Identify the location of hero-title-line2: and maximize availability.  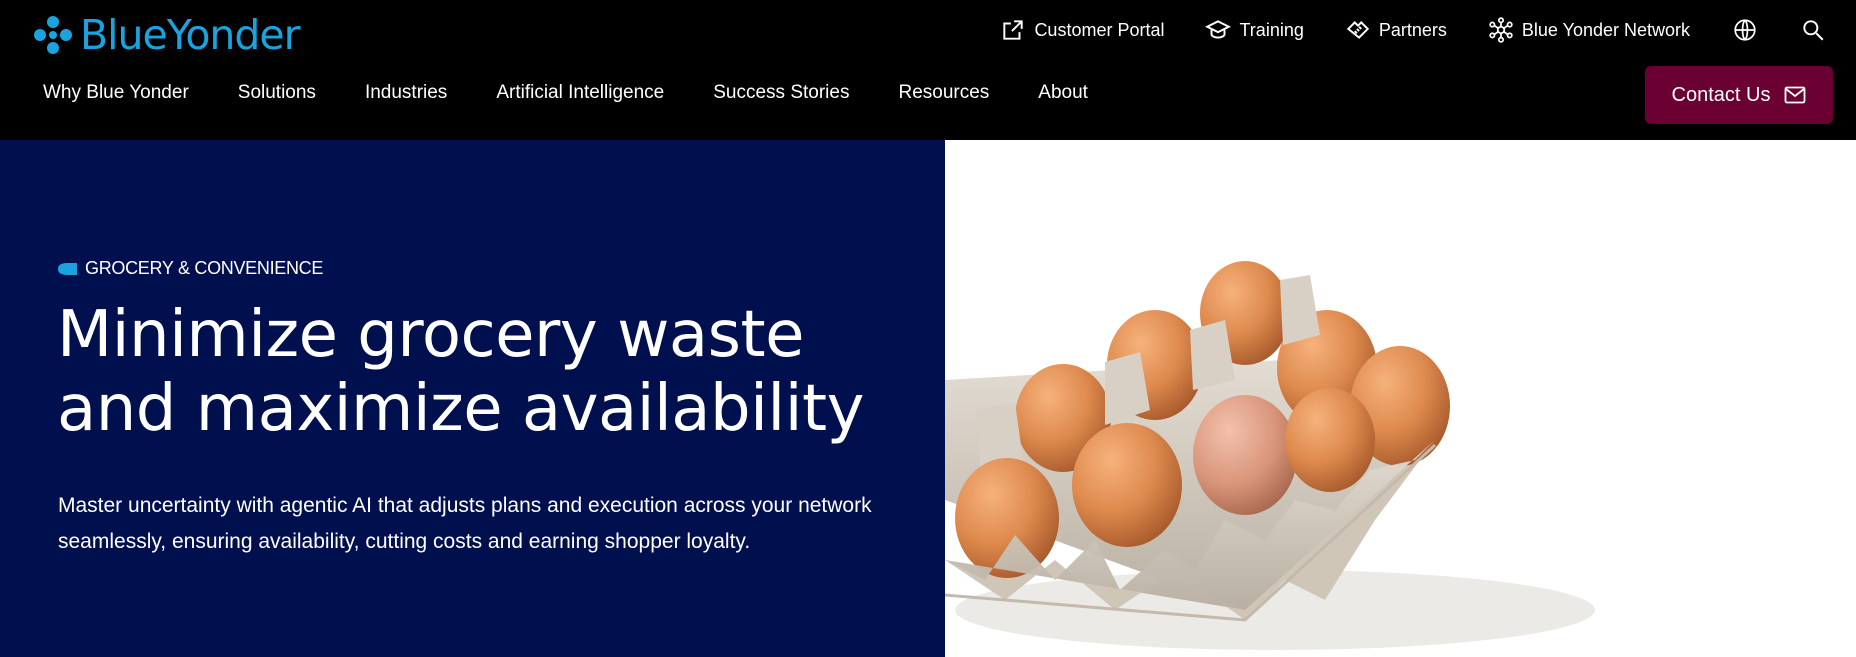
(460, 409).